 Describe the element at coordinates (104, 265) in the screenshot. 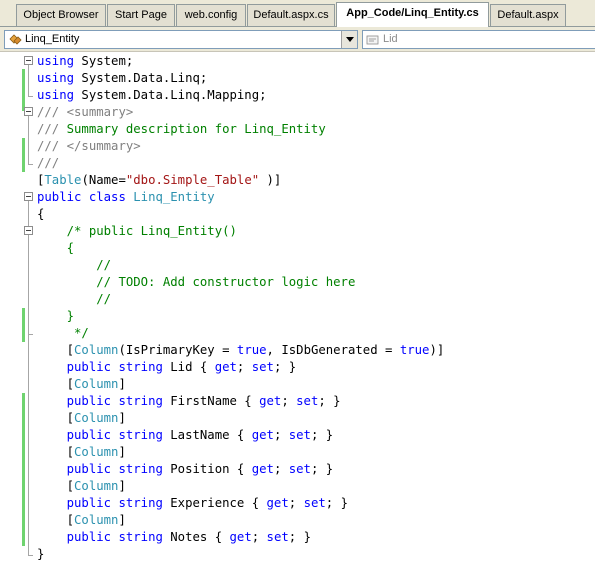

I see `code-token: //` at that location.